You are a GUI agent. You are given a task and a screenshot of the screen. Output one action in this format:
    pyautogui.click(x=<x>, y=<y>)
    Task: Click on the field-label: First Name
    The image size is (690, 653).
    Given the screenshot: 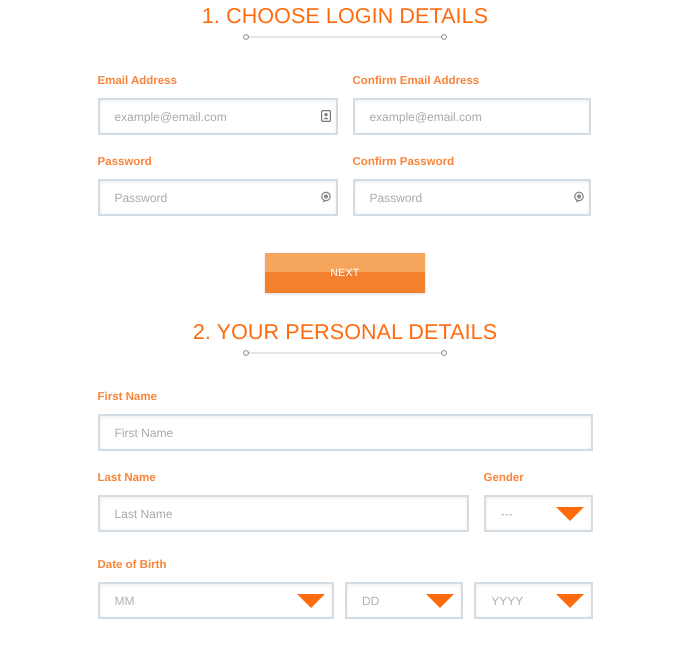 What is the action you would take?
    pyautogui.click(x=127, y=397)
    